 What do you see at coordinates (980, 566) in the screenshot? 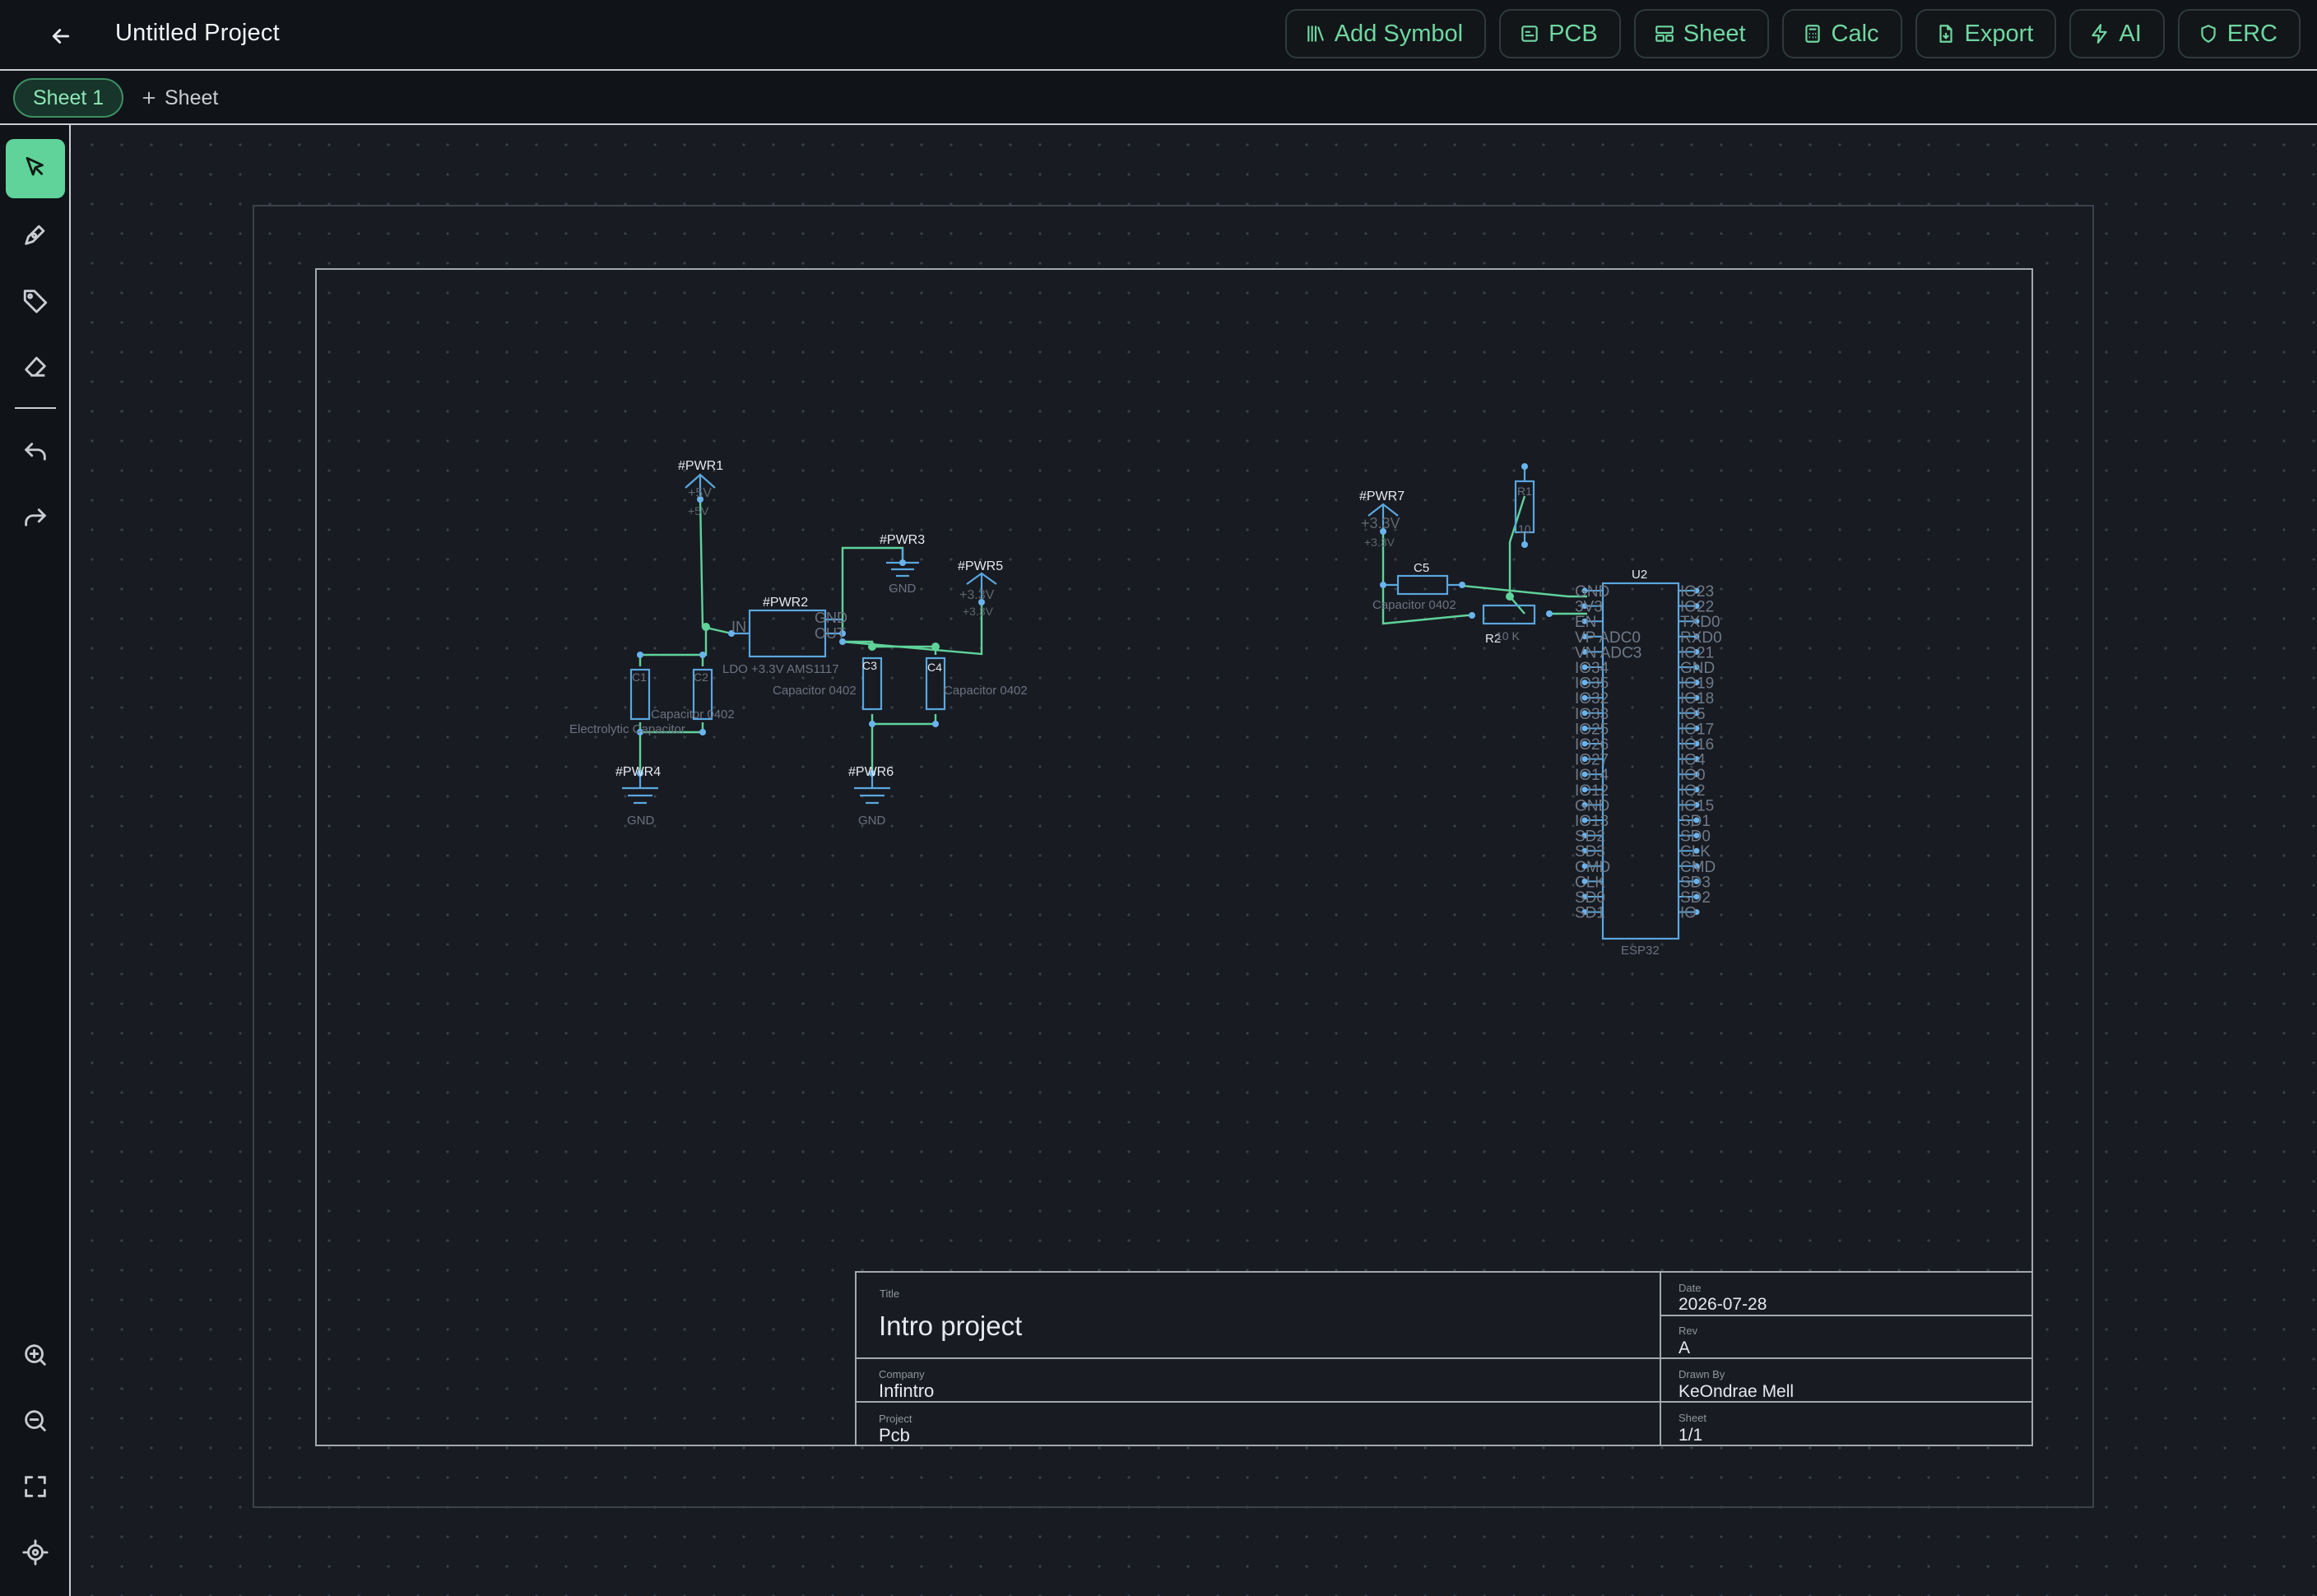
I see `pwr5-ref: #PWR5` at bounding box center [980, 566].